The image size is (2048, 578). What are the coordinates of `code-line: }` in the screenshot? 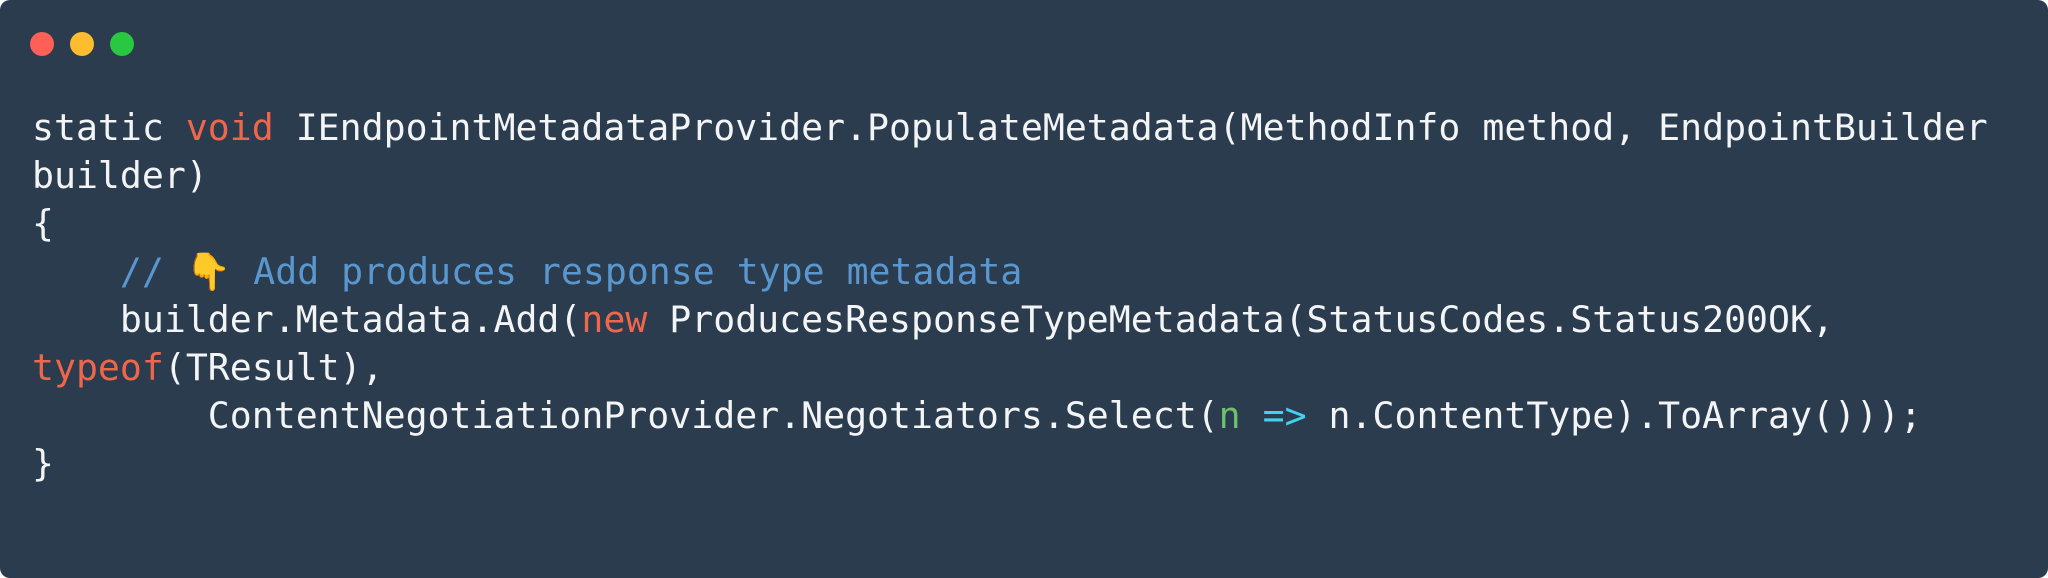 It's located at (1010, 464).